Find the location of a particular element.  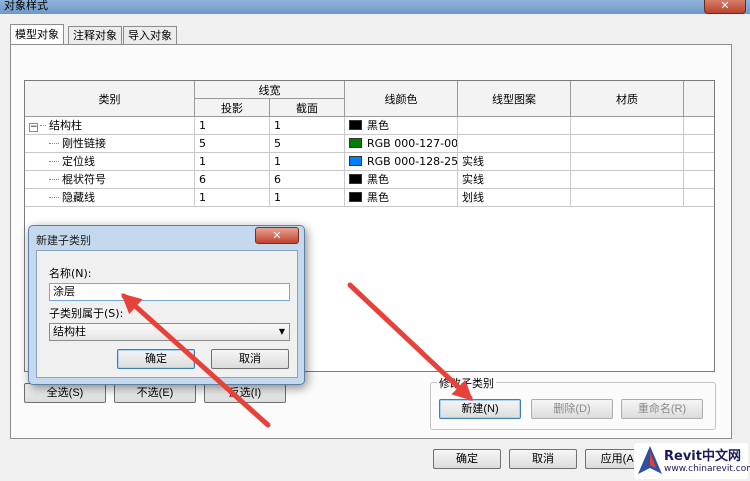

revit-watermark: Revit中文网 www.chinarevit.com is located at coordinates (692, 461).